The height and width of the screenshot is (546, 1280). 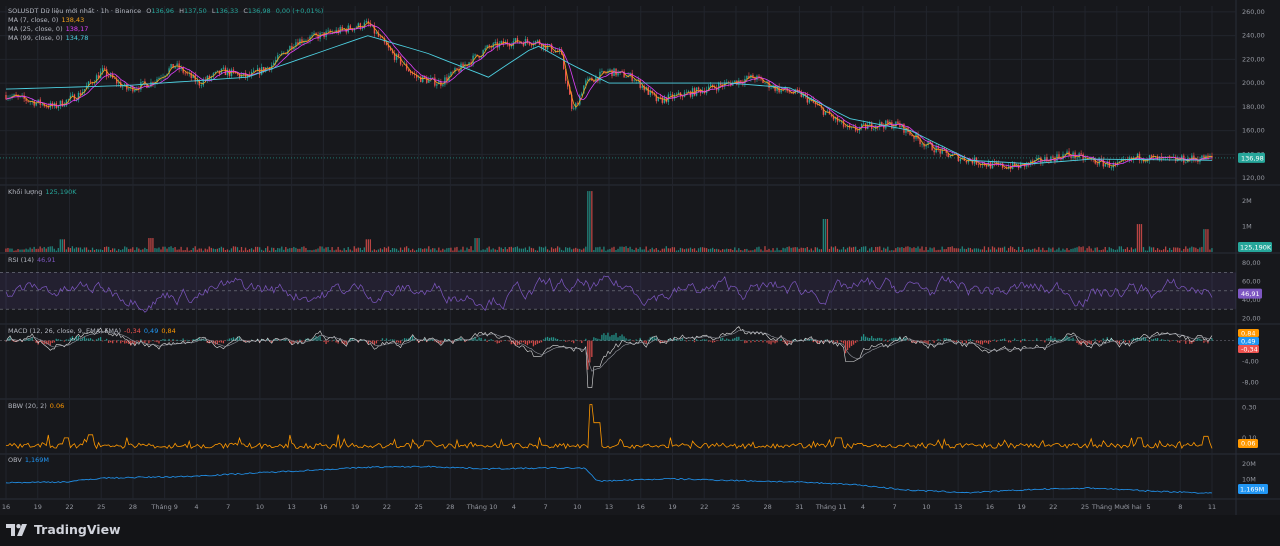 I want to click on volume-legend: Khối lượng 125,190K, so click(x=44, y=192).